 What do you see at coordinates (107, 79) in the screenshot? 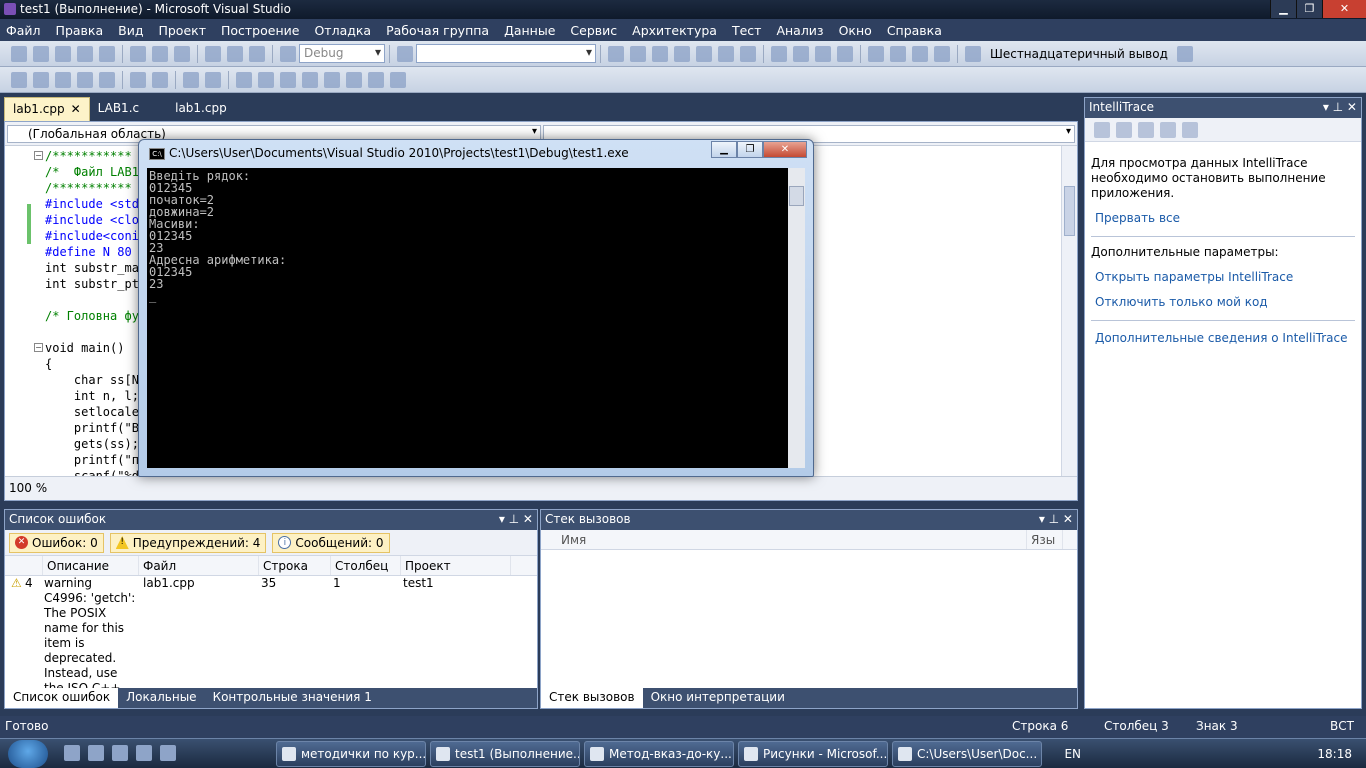
I see `display-word-icon` at bounding box center [107, 79].